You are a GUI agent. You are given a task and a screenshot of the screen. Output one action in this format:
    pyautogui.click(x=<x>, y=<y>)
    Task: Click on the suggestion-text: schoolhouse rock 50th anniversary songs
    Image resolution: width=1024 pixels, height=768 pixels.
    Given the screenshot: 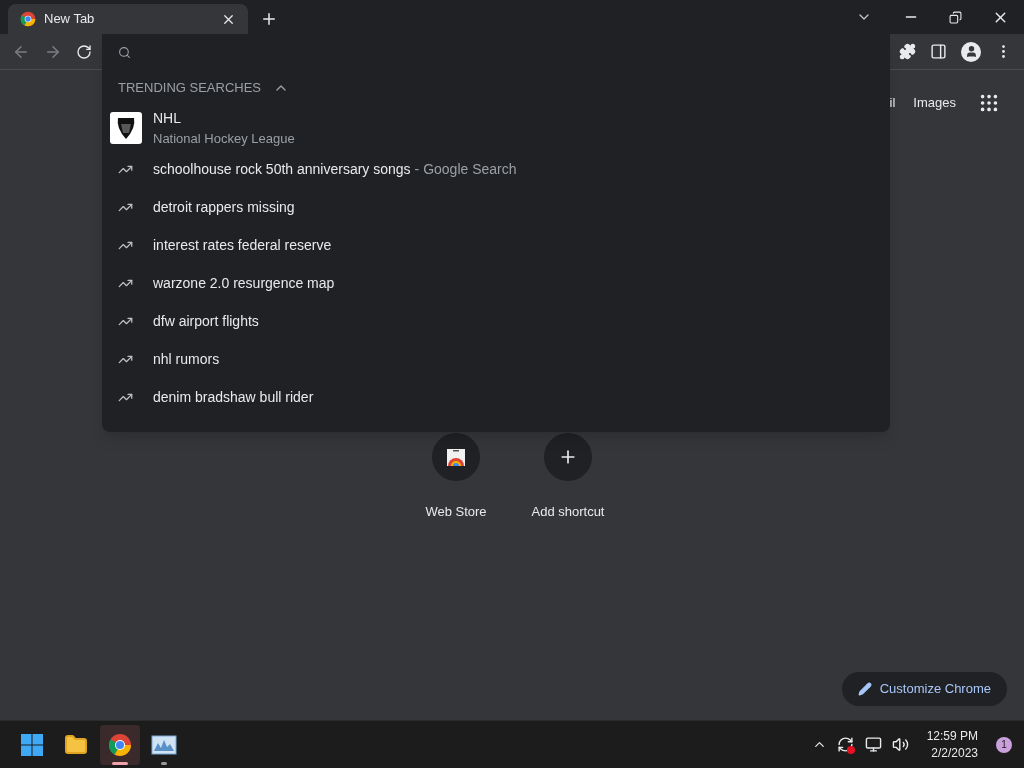 What is the action you would take?
    pyautogui.click(x=282, y=169)
    